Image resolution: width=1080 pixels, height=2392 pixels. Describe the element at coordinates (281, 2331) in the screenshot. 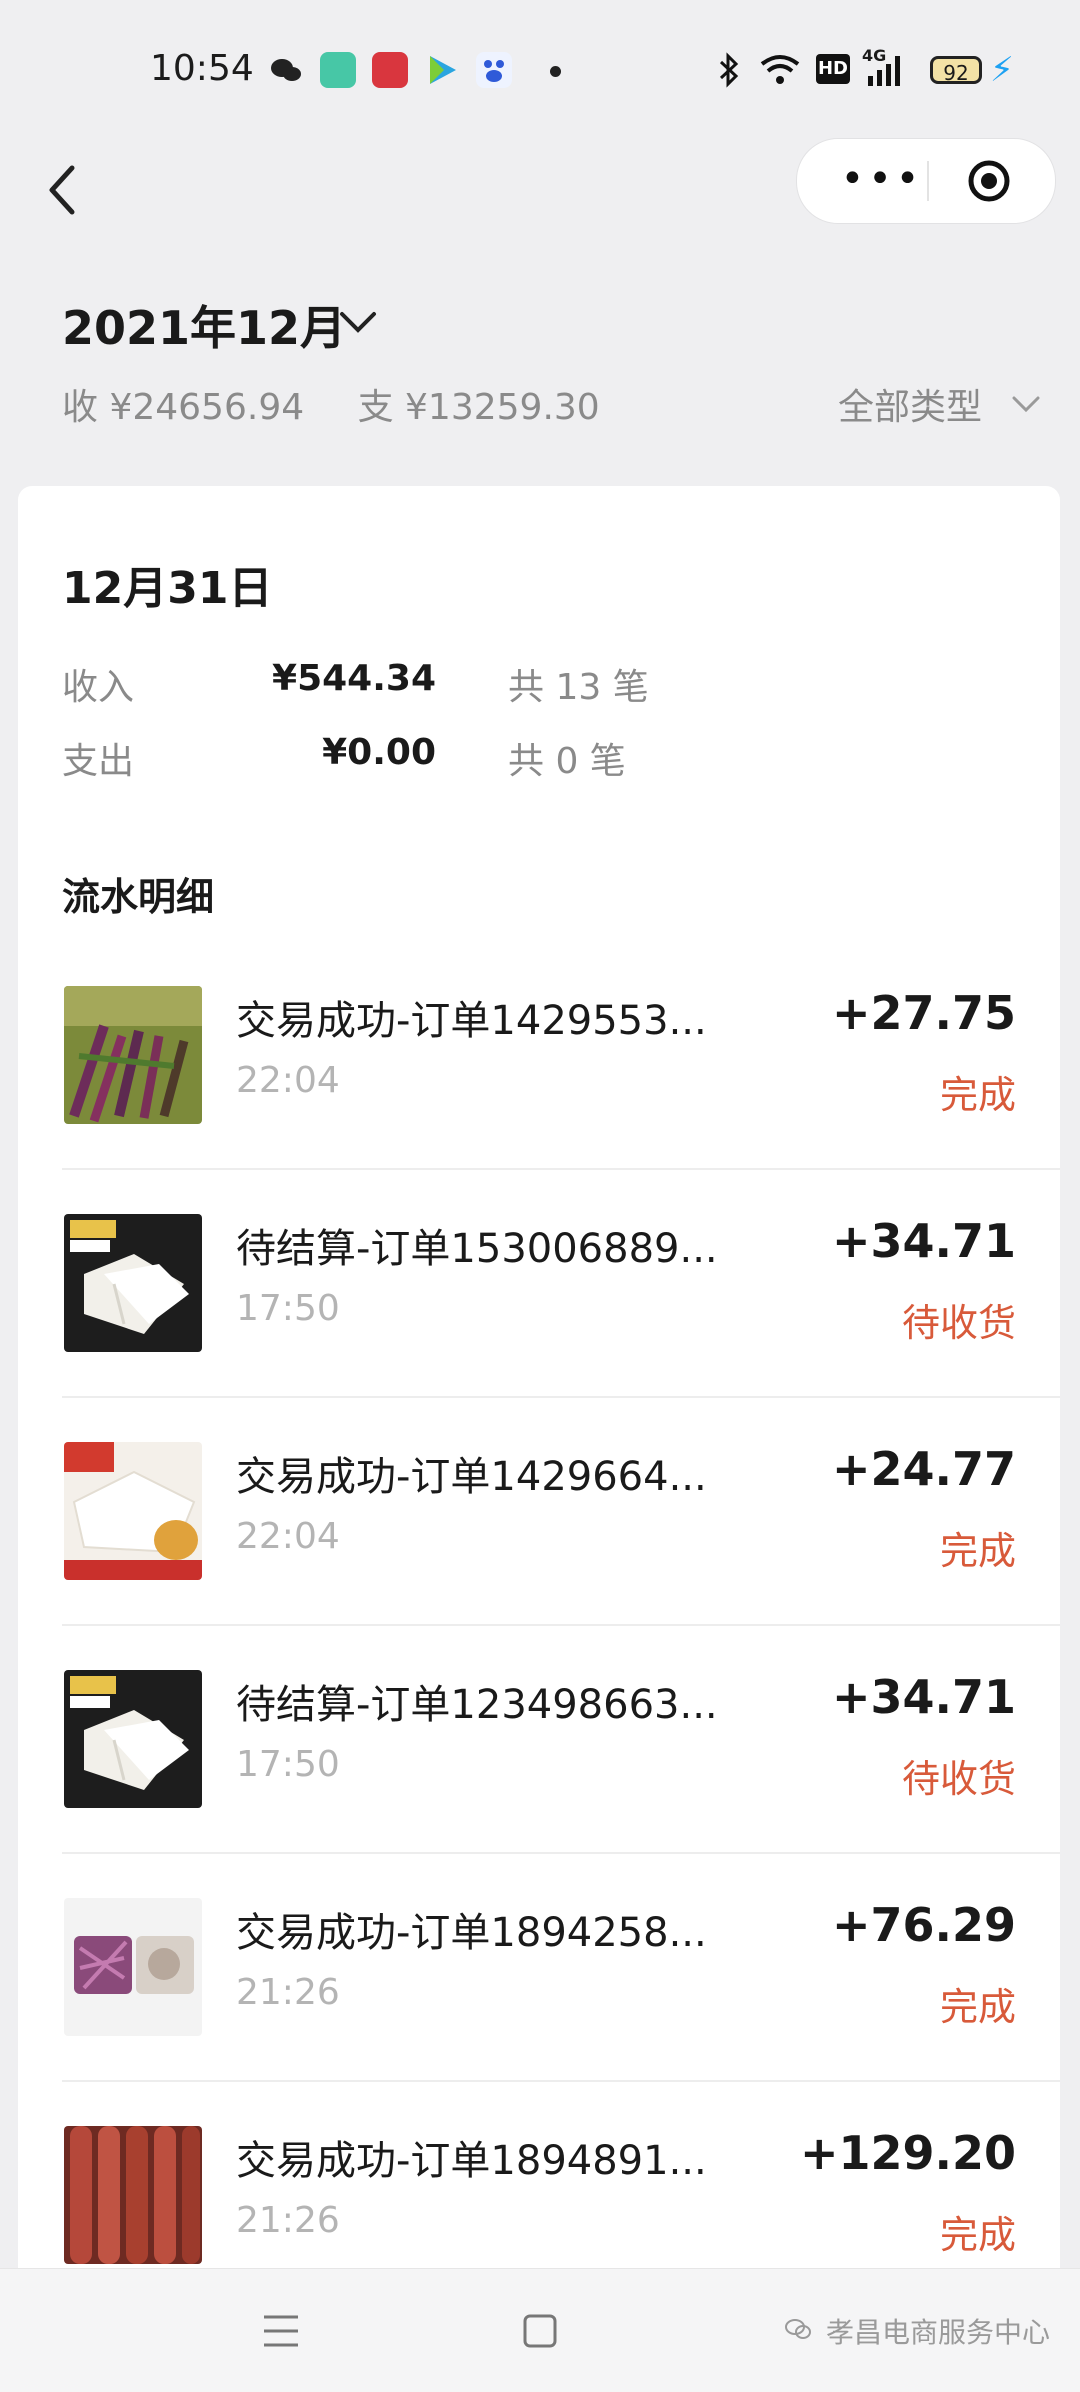

I see `menu-icon` at that location.